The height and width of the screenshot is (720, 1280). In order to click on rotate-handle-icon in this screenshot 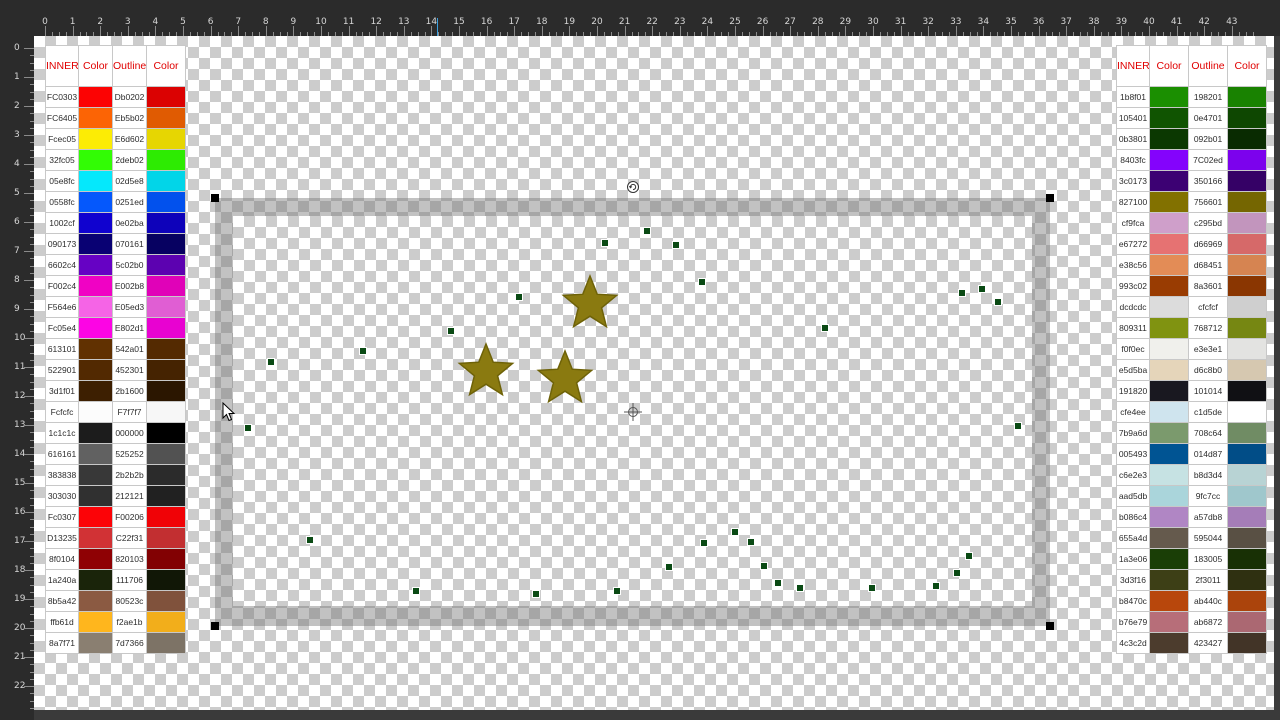, I will do `click(633, 187)`.